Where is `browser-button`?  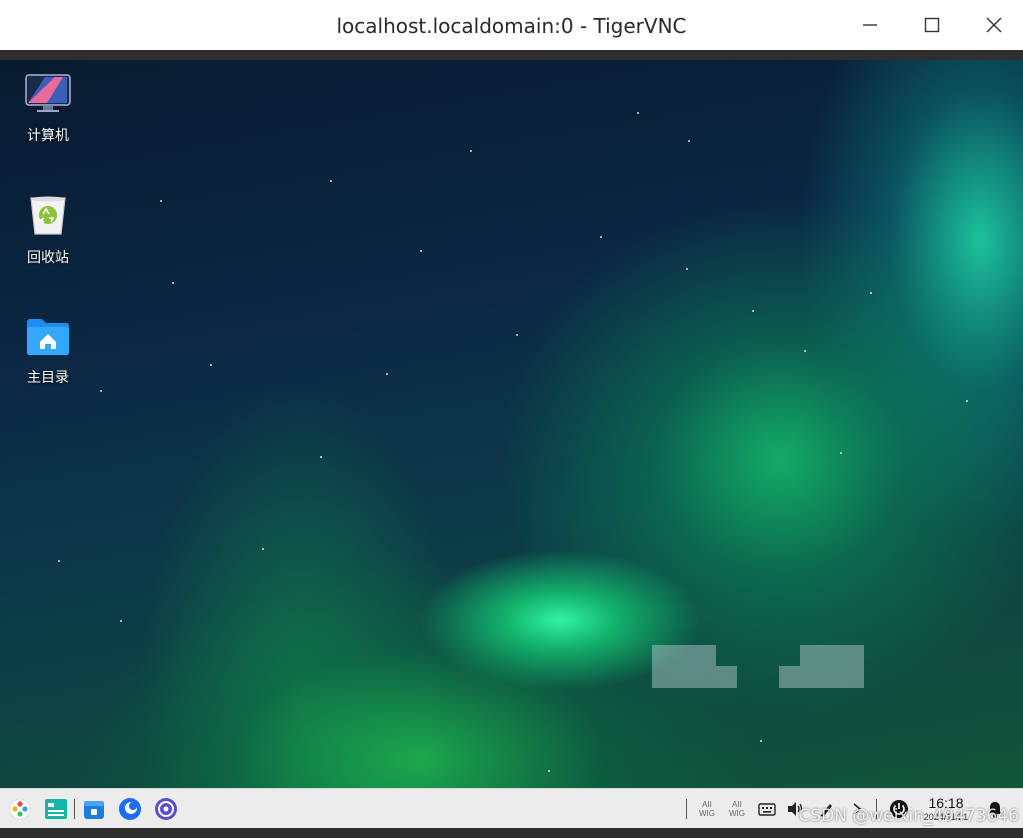 browser-button is located at coordinates (130, 809).